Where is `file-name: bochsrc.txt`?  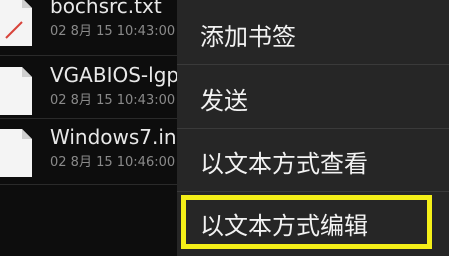 file-name: bochsrc.txt is located at coordinates (106, 9).